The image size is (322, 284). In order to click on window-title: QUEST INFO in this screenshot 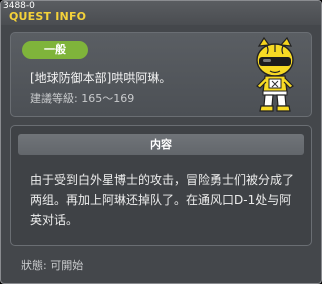, I will do `click(48, 16)`.